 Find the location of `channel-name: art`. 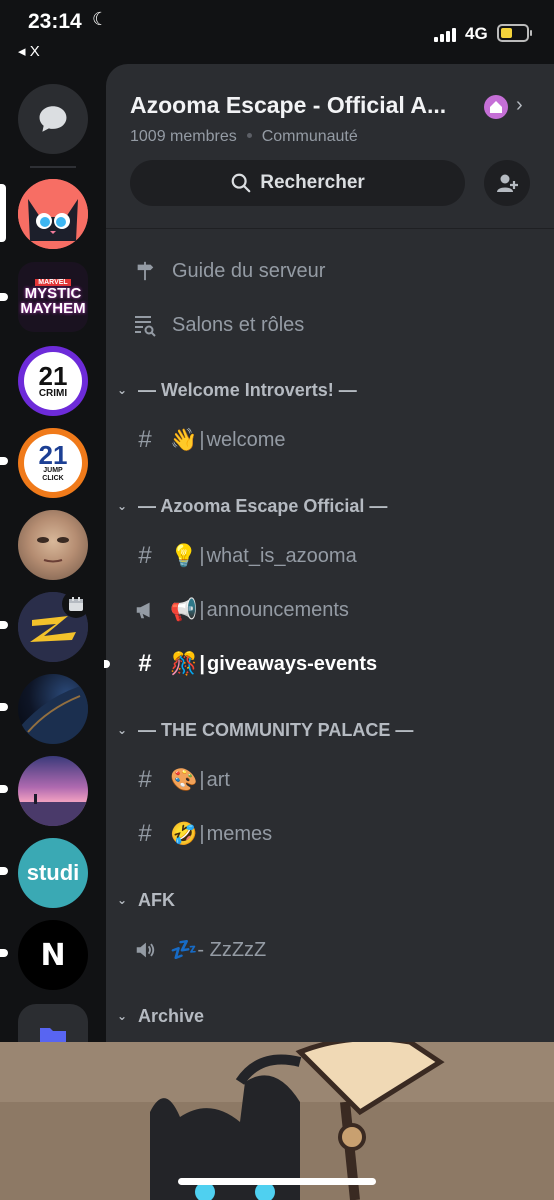

channel-name: art is located at coordinates (218, 779).